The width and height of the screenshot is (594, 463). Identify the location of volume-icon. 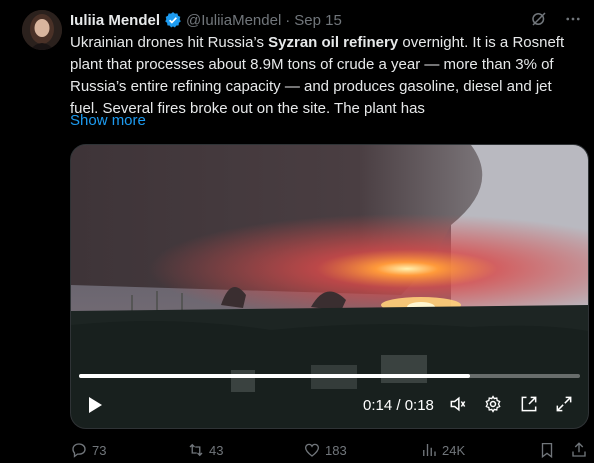
(458, 404).